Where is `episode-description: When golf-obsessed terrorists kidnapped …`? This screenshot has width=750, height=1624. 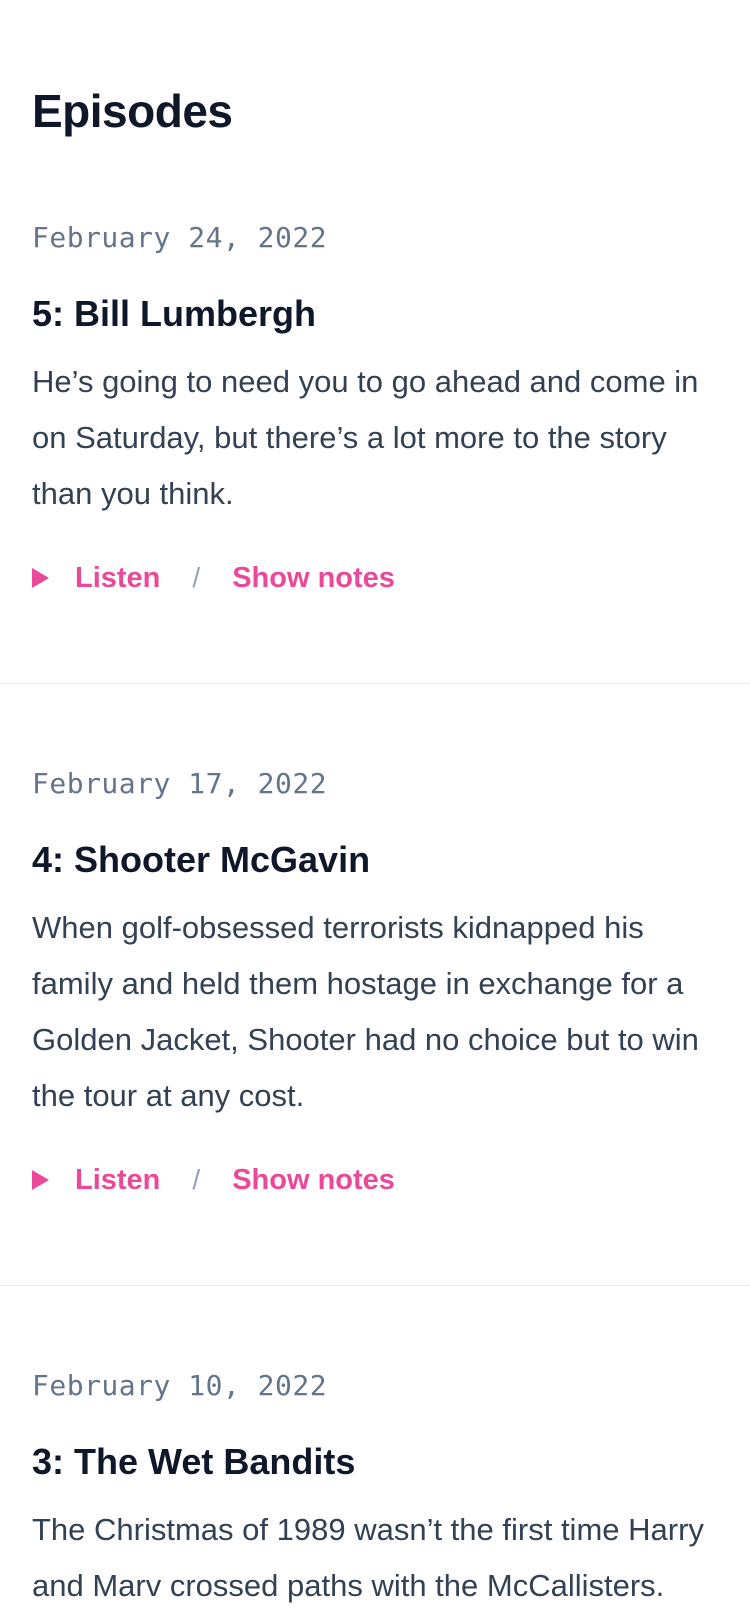
episode-description: When golf-obsessed terrorists kidnapped … is located at coordinates (365, 1011).